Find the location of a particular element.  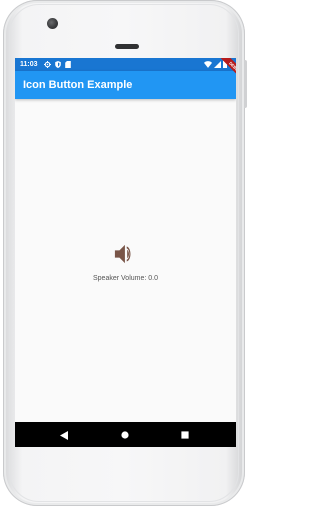

status-notification-icons is located at coordinates (57, 64).